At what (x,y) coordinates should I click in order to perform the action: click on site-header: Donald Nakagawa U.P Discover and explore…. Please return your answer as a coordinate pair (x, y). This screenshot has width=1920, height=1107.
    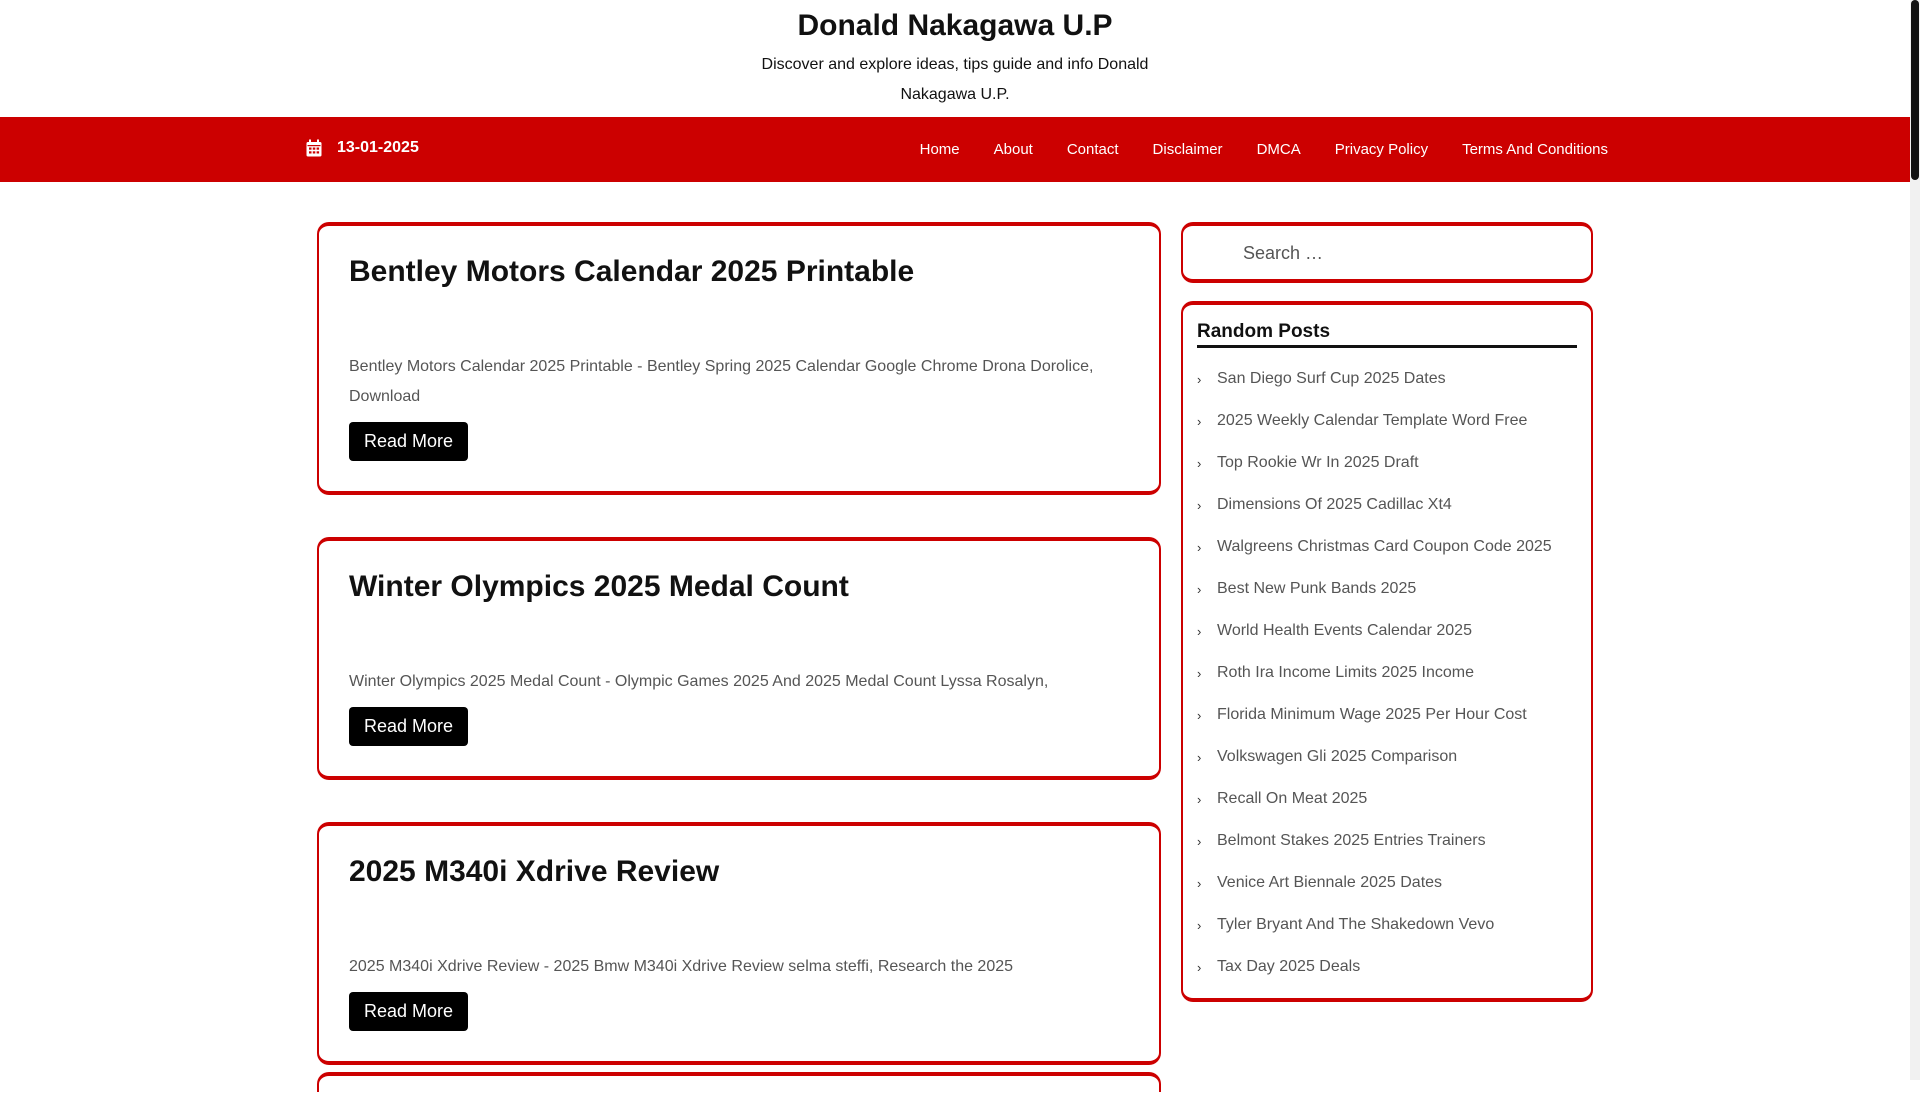
    Looking at the image, I should click on (955, 58).